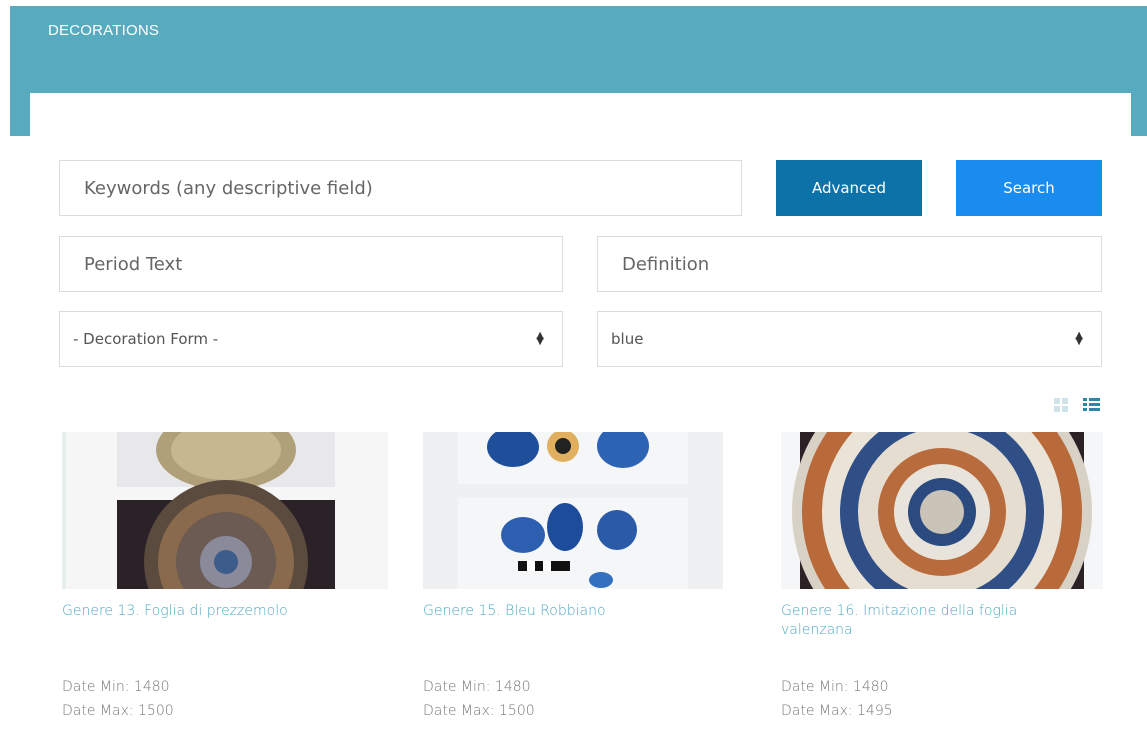 The width and height of the screenshot is (1147, 733). Describe the element at coordinates (477, 687) in the screenshot. I see `result-date-min-2: Date Min: 1480` at that location.